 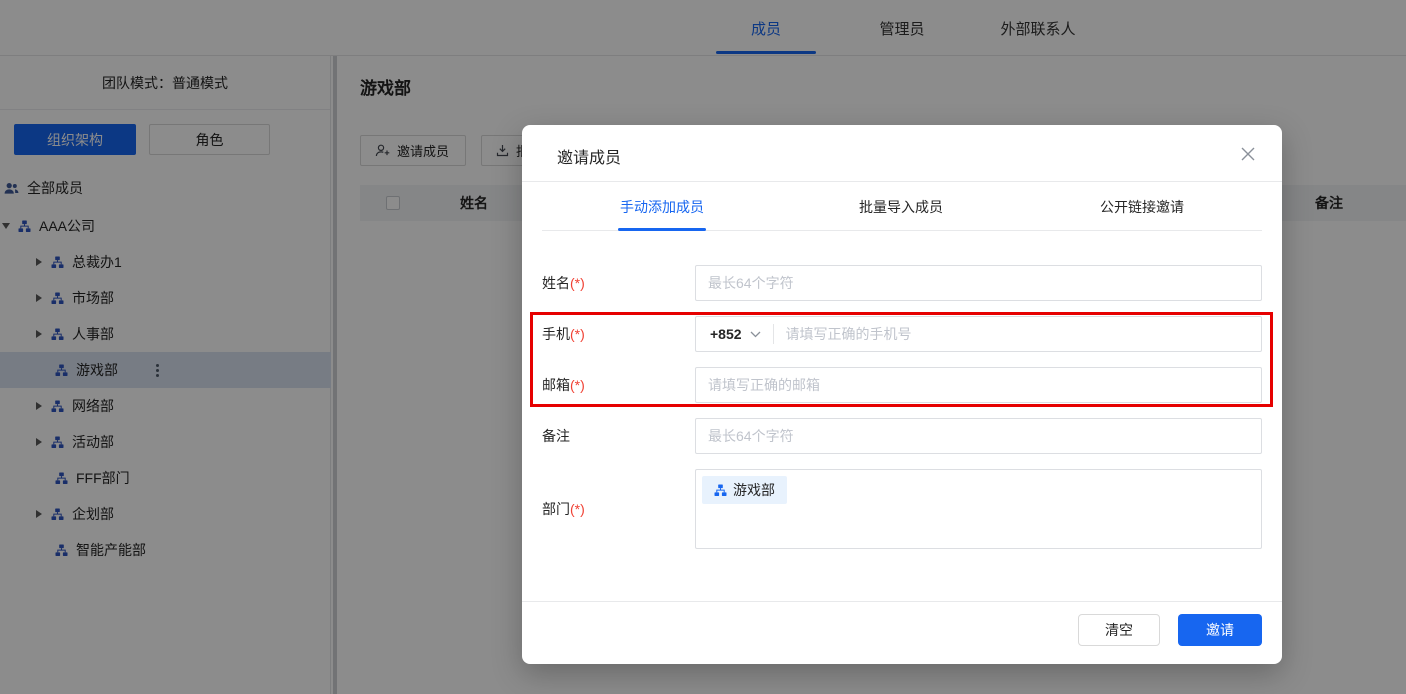 What do you see at coordinates (556, 509) in the screenshot?
I see `label-text: 部门` at bounding box center [556, 509].